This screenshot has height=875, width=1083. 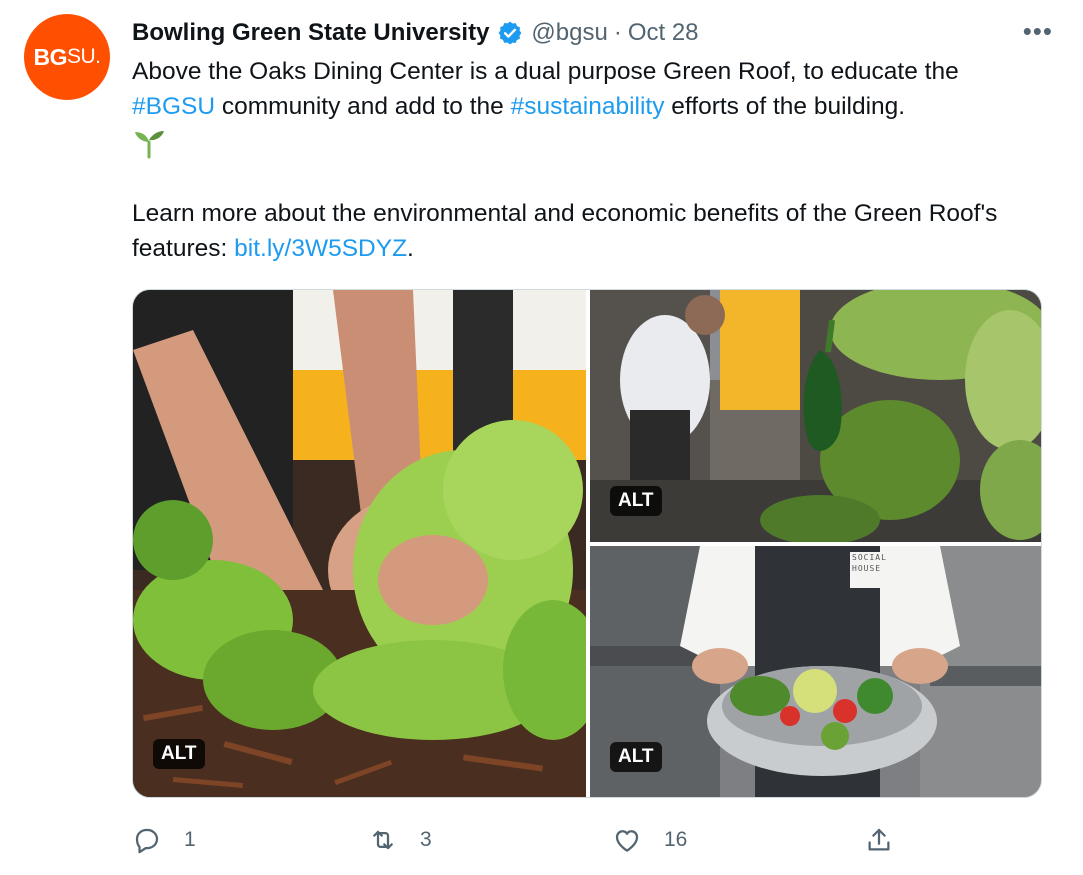 I want to click on reply-count: 1, so click(x=190, y=839).